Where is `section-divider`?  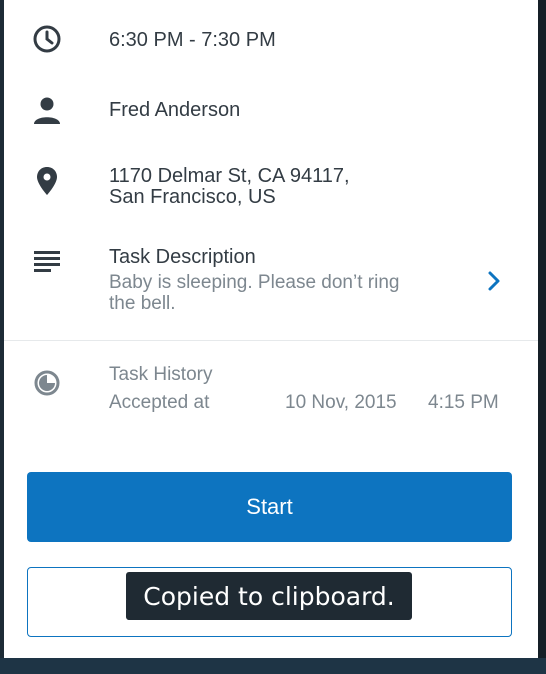
section-divider is located at coordinates (271, 340).